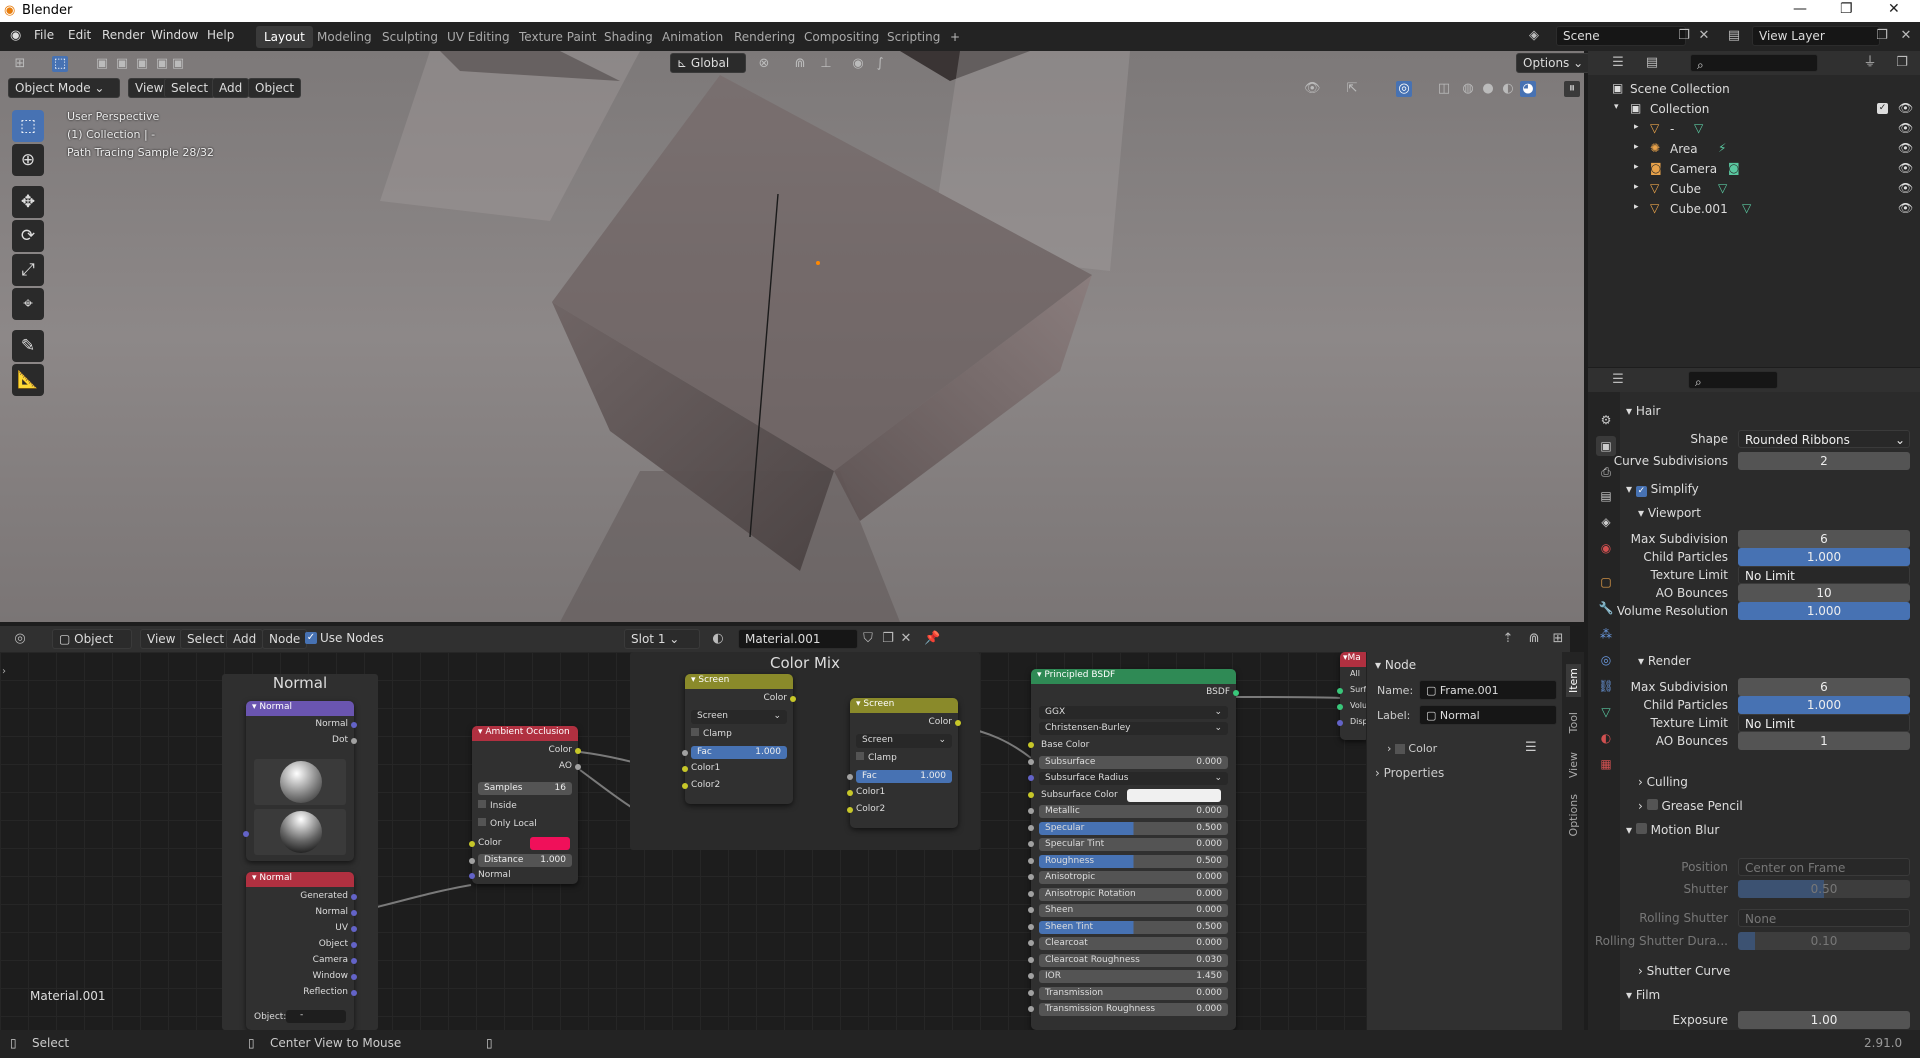 The height and width of the screenshot is (1058, 1920). Describe the element at coordinates (1340, 707) in the screenshot. I see `socket-volume-in` at that location.